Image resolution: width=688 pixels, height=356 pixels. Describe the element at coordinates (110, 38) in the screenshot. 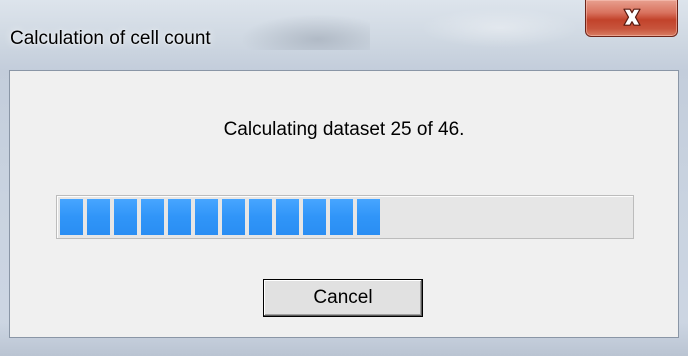

I see `window-title: Calculation of cell count` at that location.